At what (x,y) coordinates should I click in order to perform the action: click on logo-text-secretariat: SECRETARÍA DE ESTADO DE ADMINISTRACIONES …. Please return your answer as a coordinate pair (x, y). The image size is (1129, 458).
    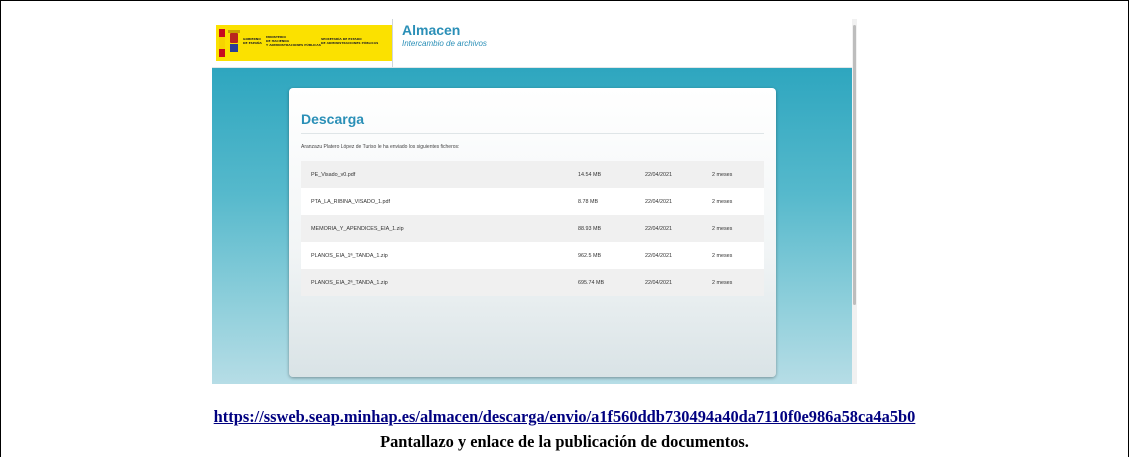
    Looking at the image, I should click on (350, 41).